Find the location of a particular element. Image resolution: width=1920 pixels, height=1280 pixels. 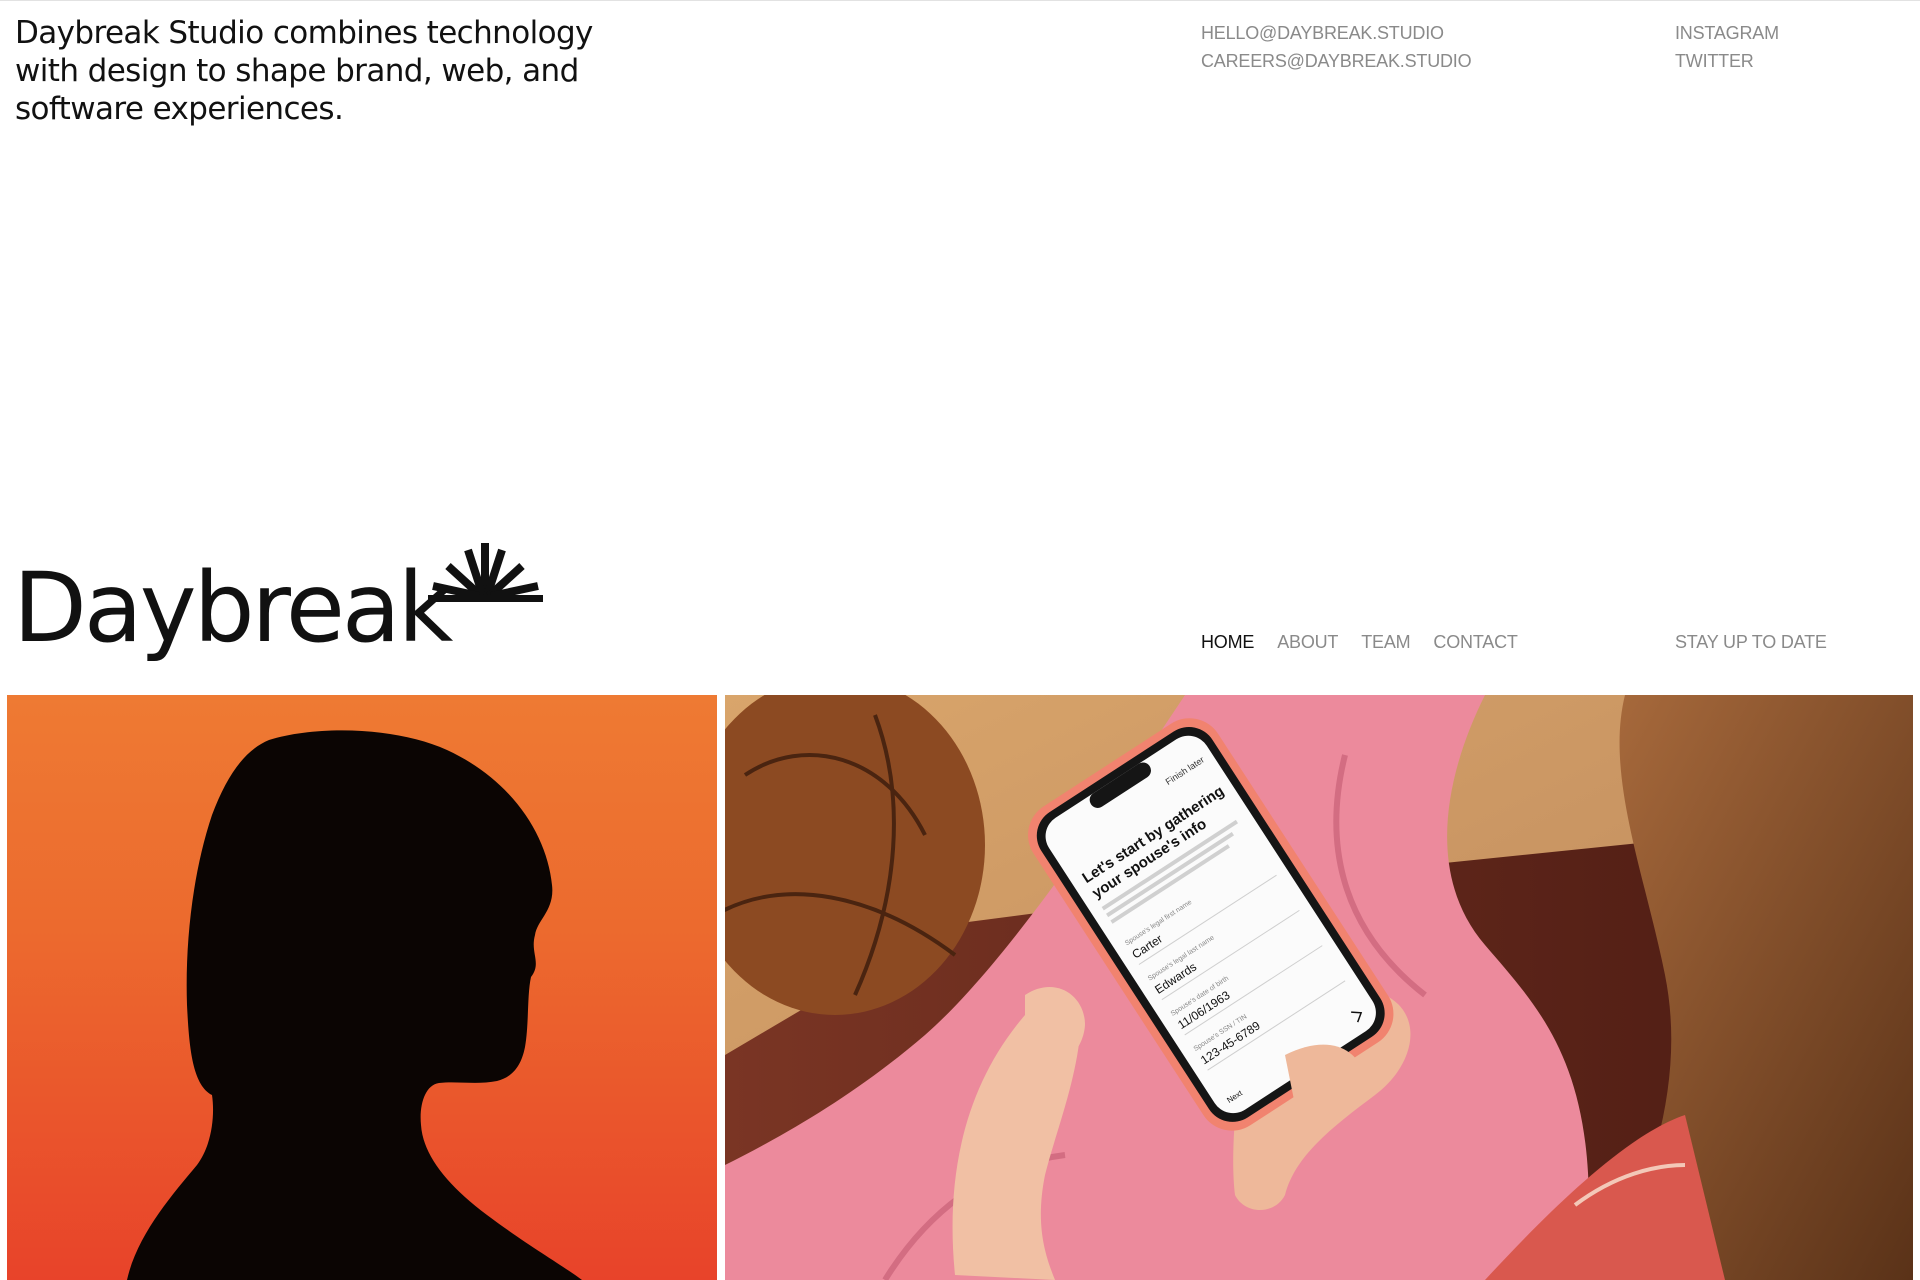

stay-up-to-date-link: STAY UP TO DATE is located at coordinates (1751, 642).